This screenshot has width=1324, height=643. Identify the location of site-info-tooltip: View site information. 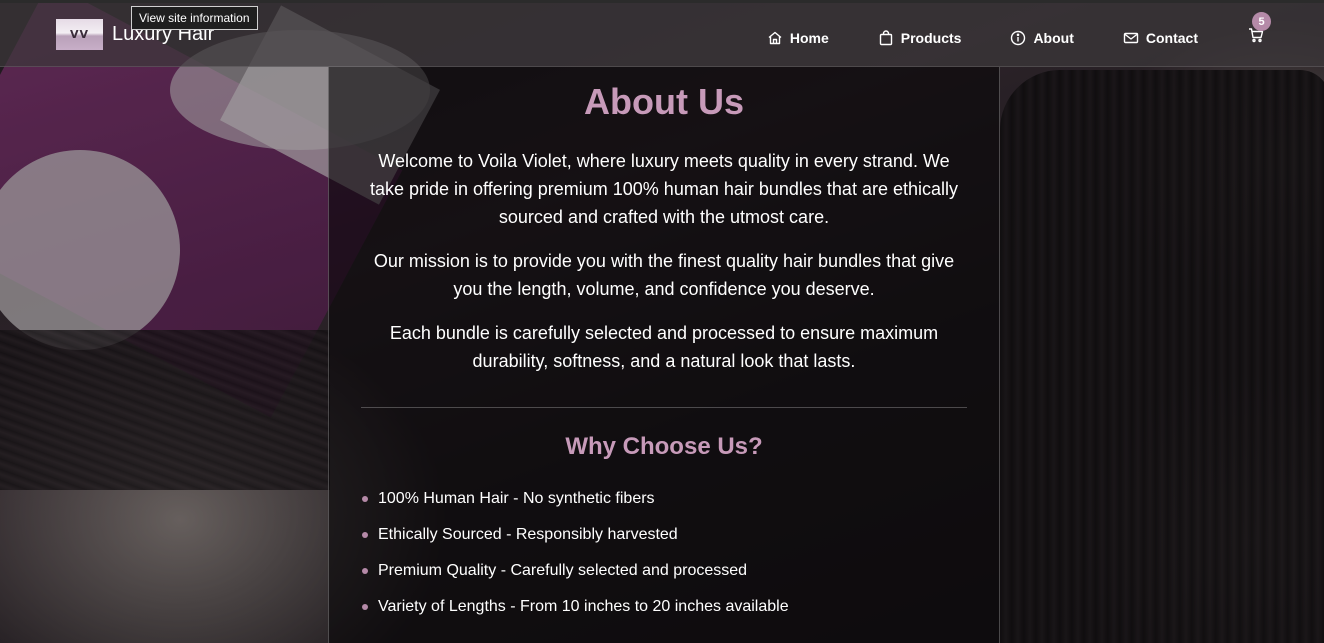
(194, 18).